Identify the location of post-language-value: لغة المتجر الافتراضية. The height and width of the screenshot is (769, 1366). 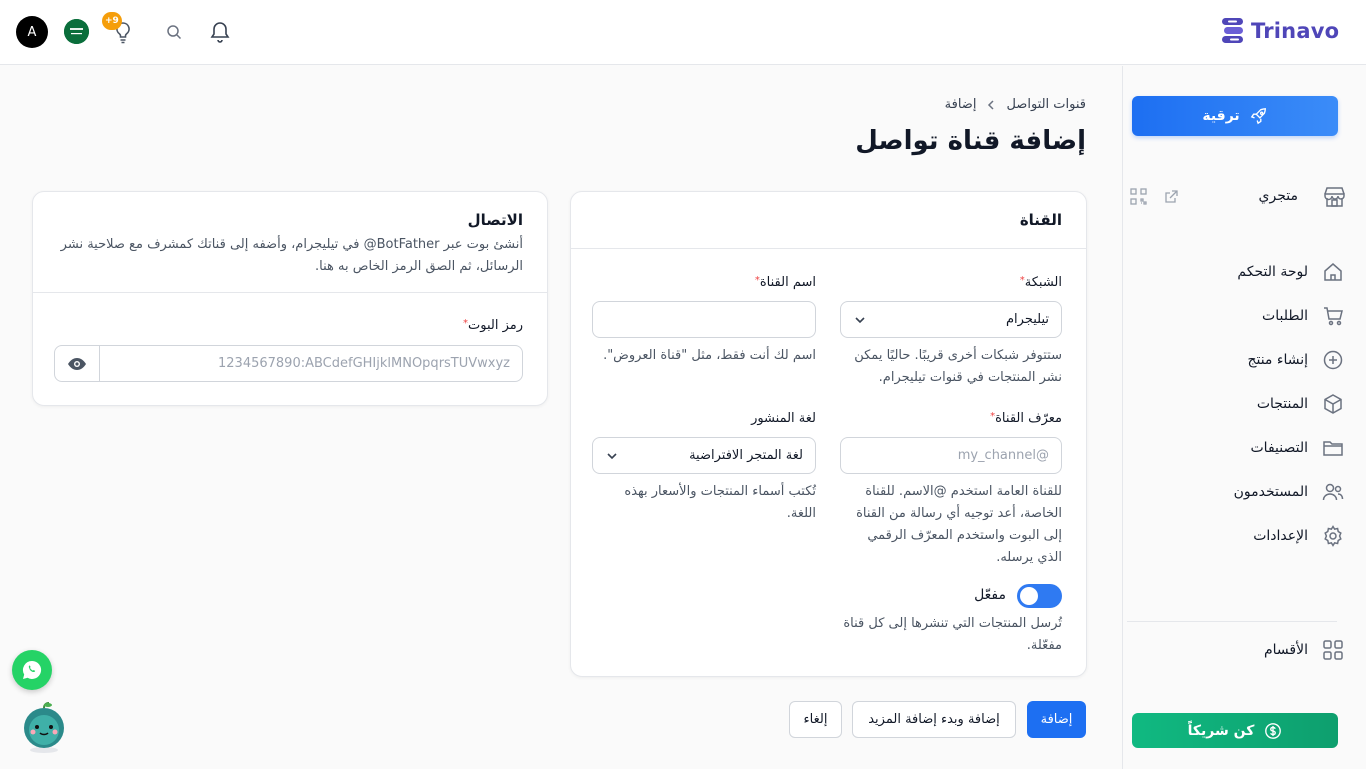
(746, 455).